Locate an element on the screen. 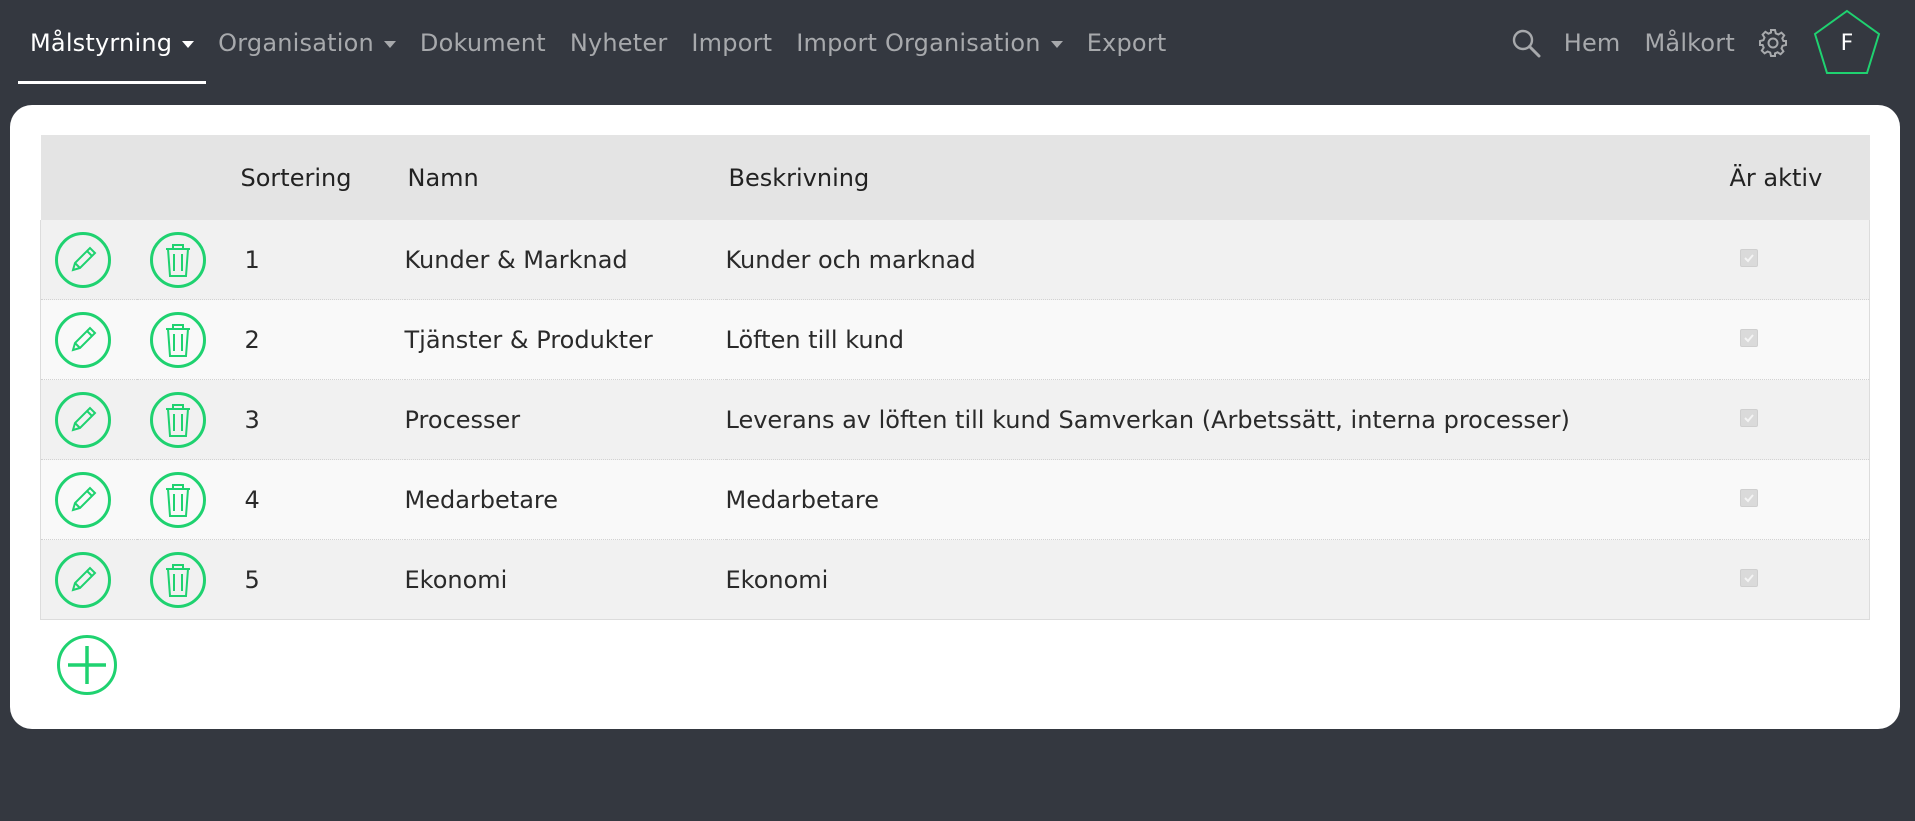  nav-label: Hem is located at coordinates (1592, 43).